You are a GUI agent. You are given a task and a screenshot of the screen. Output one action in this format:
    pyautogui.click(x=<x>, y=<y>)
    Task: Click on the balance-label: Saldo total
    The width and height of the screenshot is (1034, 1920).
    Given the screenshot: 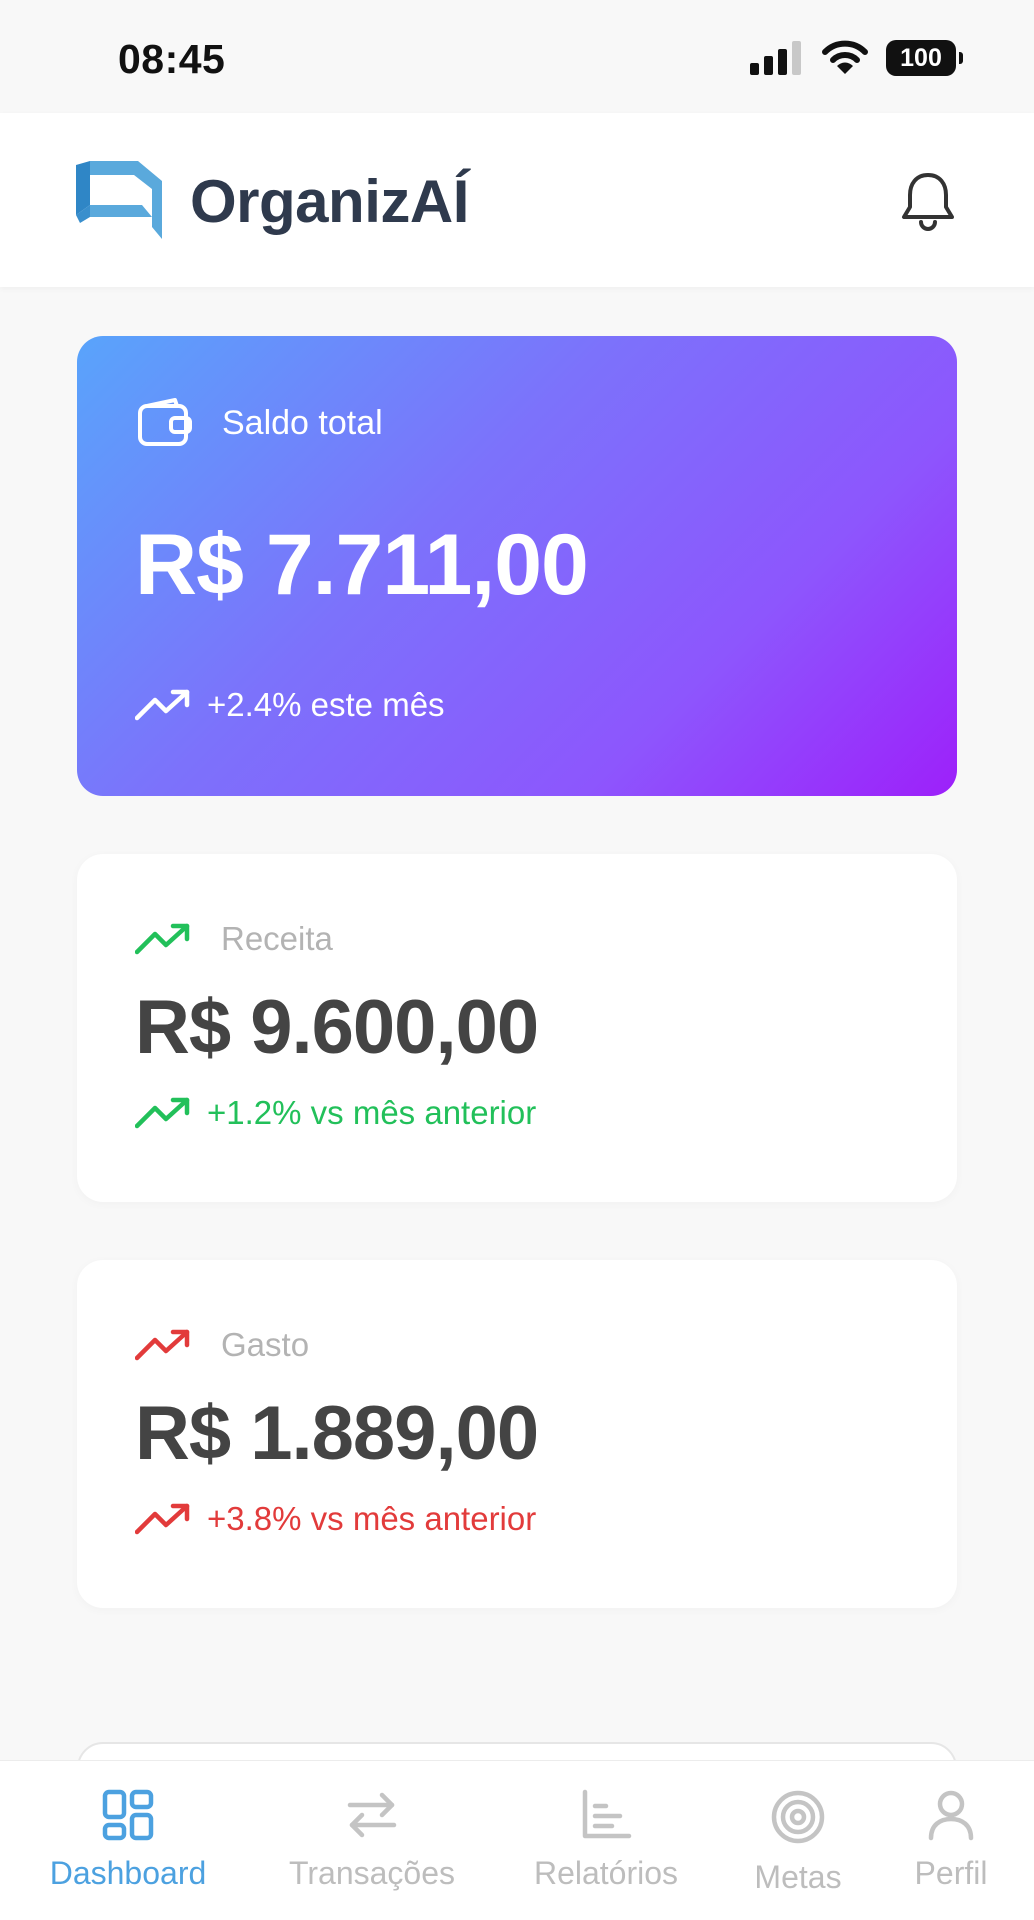 What is the action you would take?
    pyautogui.click(x=302, y=423)
    